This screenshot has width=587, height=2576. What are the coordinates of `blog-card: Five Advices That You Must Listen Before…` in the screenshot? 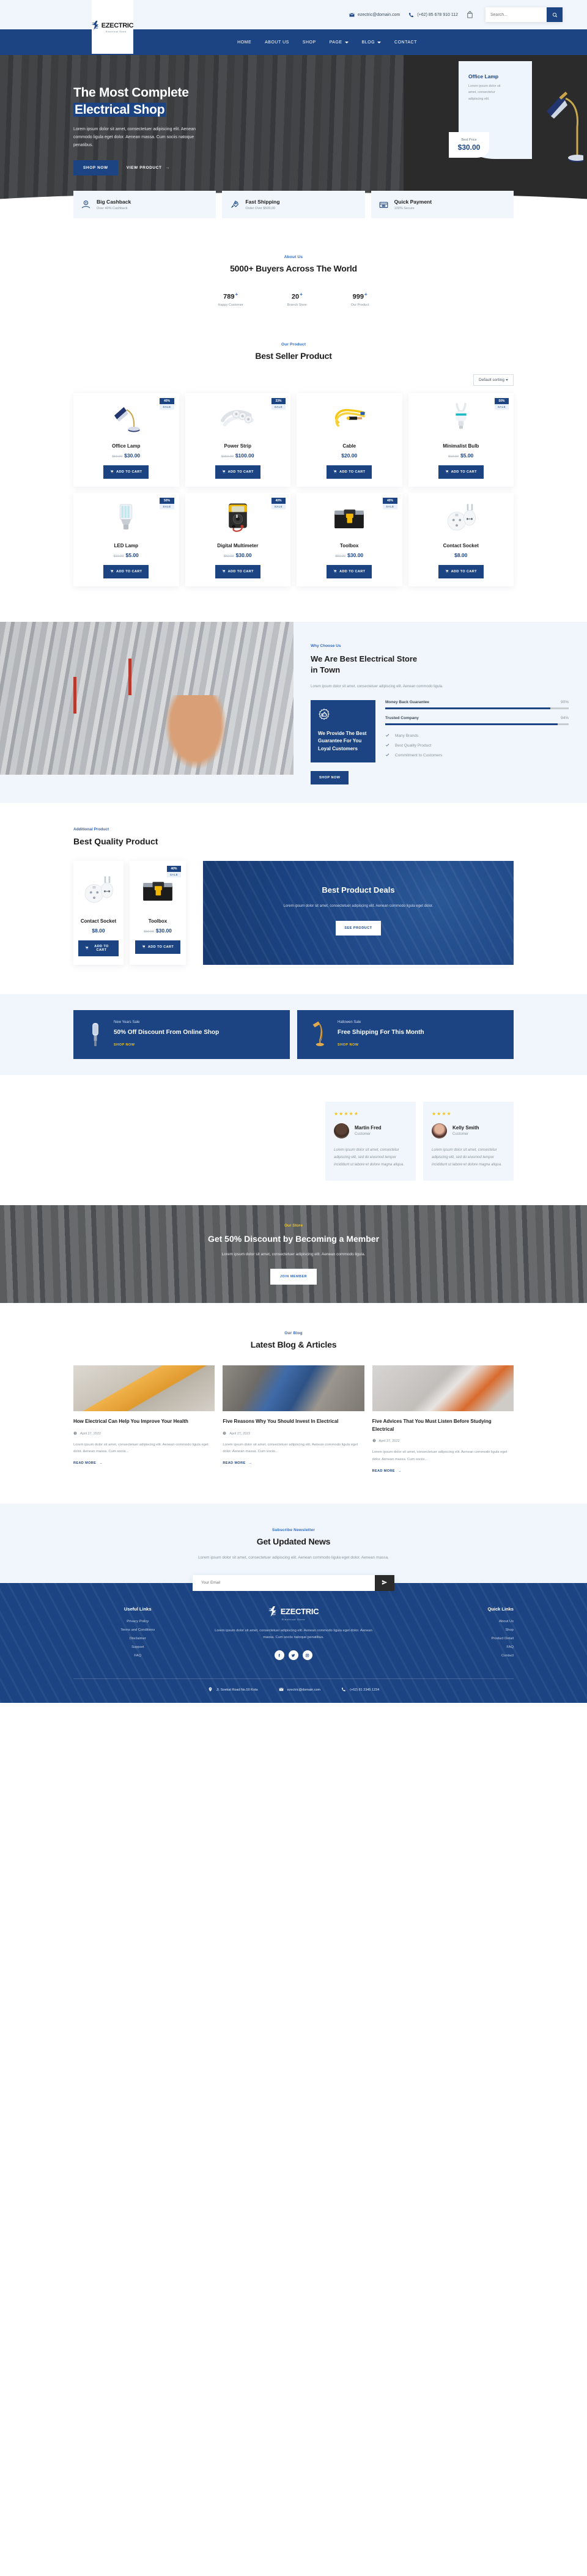 It's located at (443, 1419).